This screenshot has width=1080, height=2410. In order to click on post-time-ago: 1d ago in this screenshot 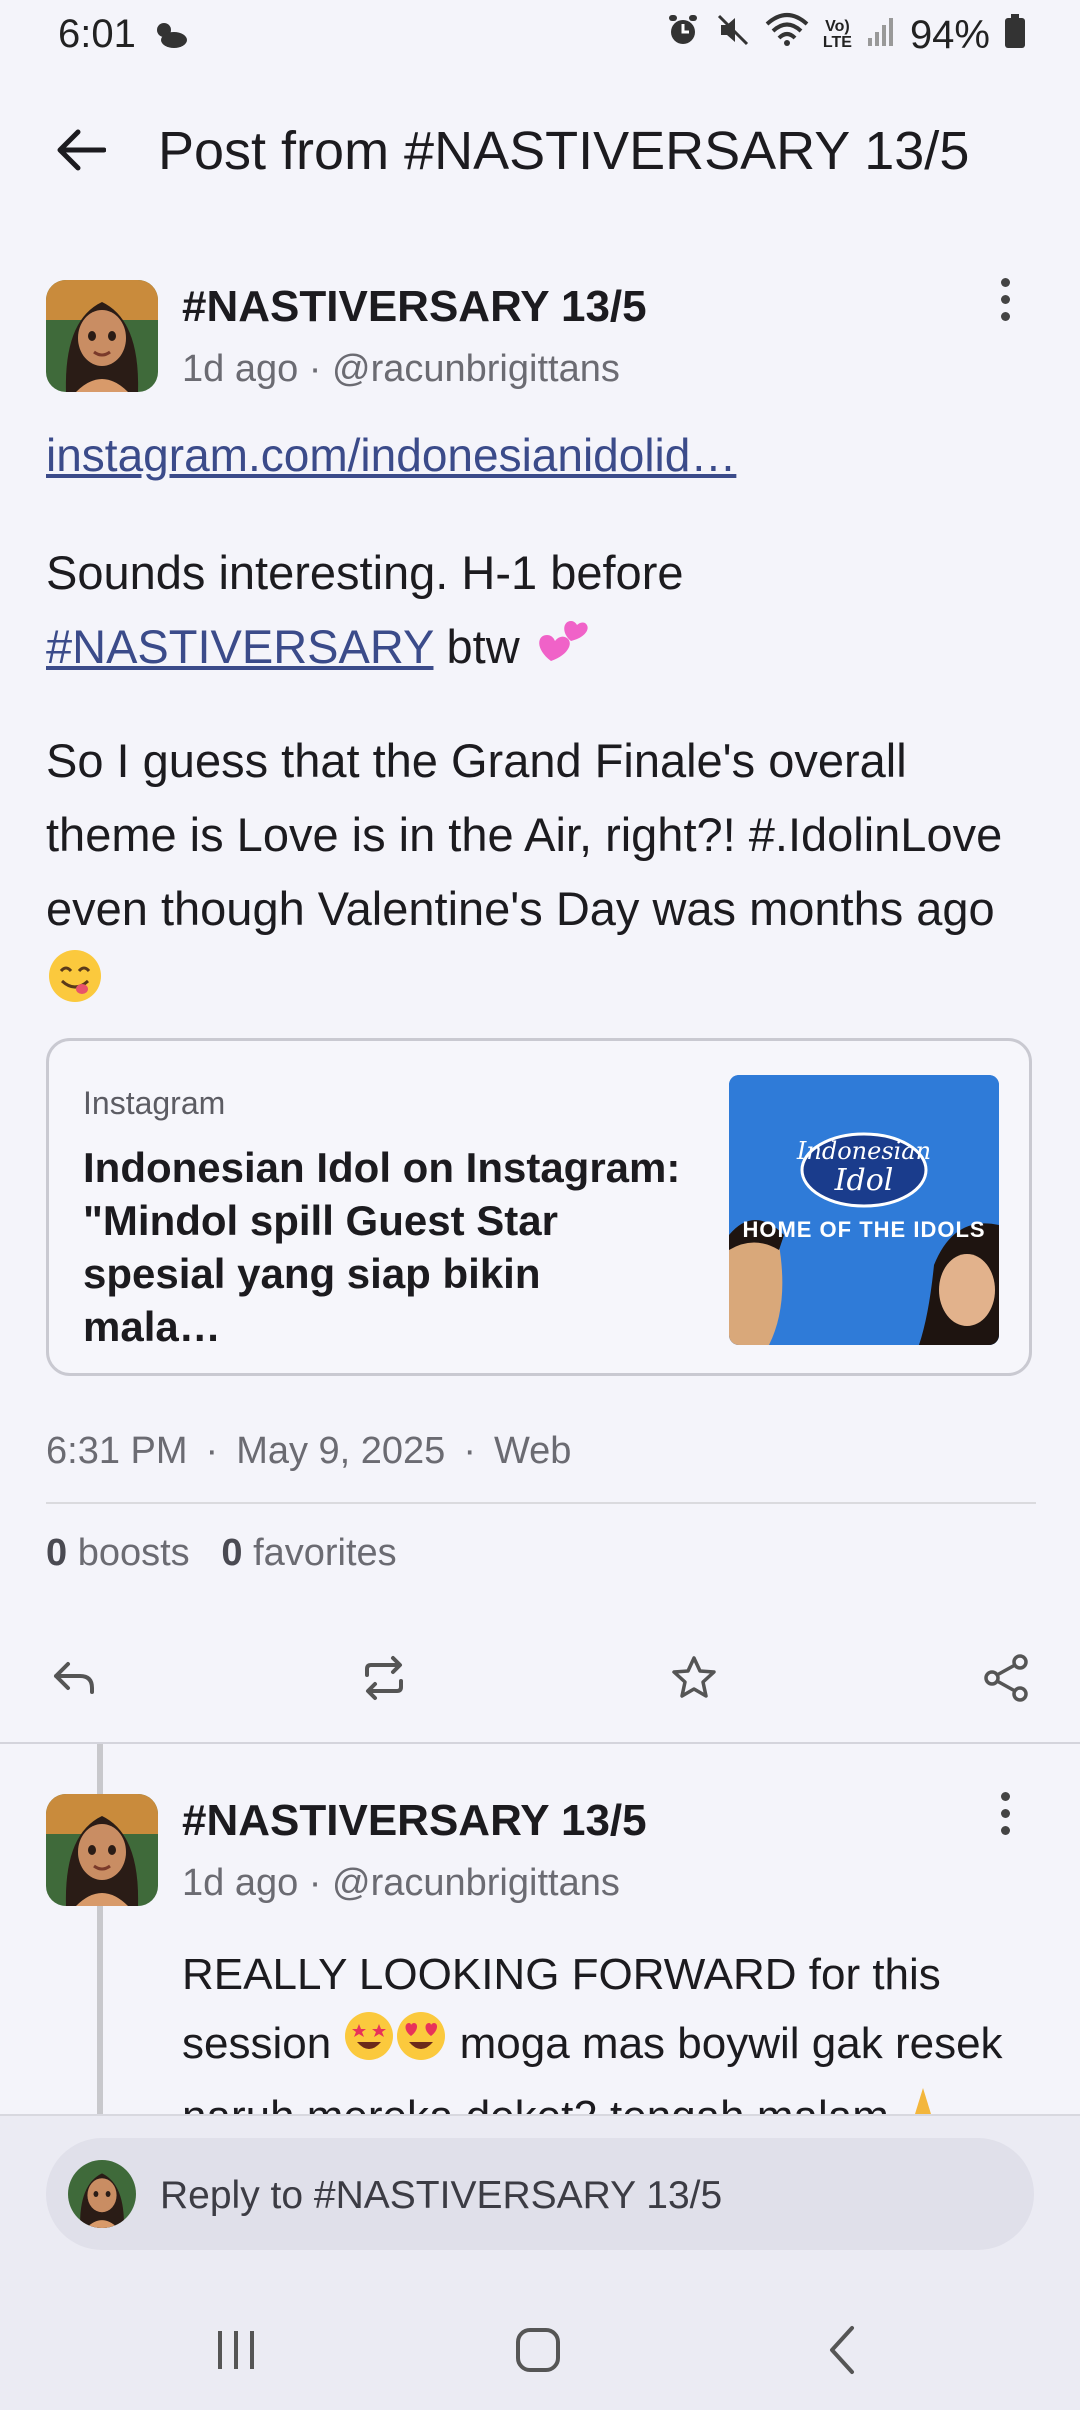, I will do `click(240, 369)`.